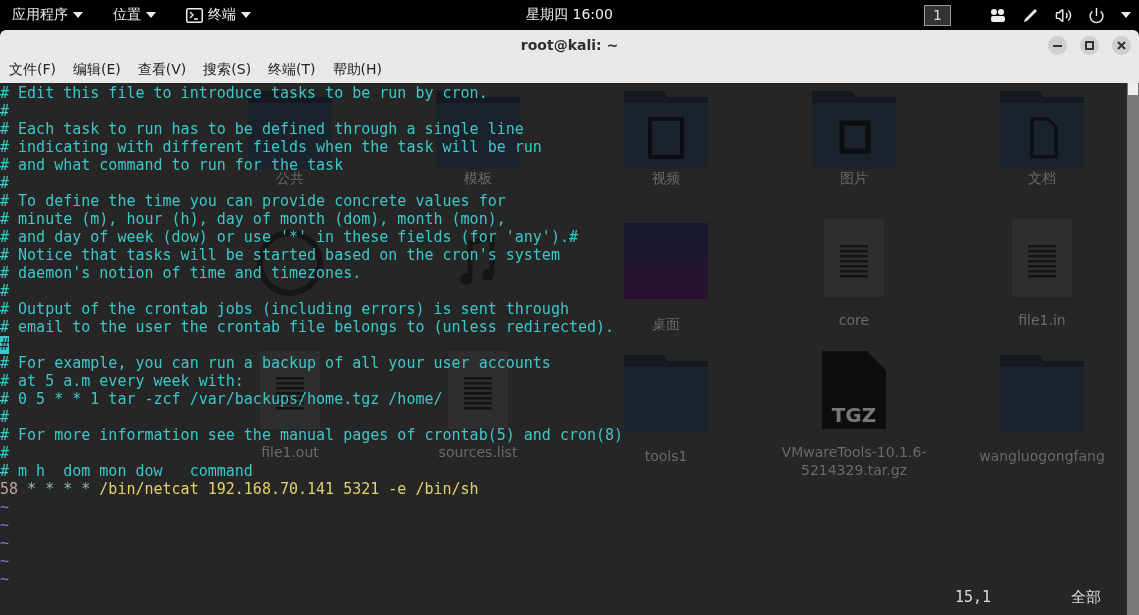 The height and width of the screenshot is (615, 1139). Describe the element at coordinates (569, 44) in the screenshot. I see `window-title: root@kali: ~` at that location.